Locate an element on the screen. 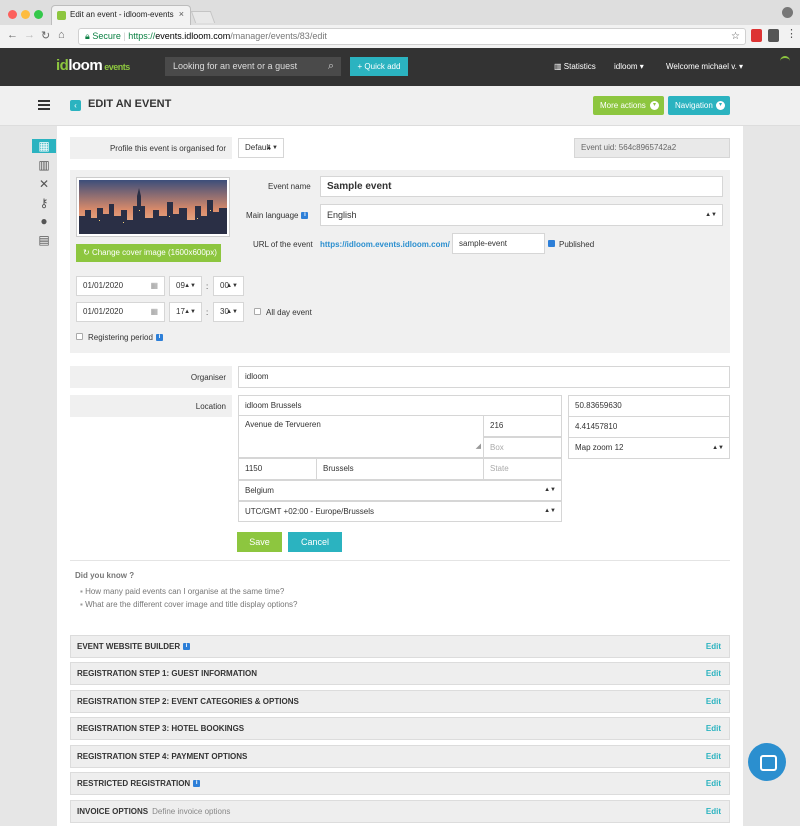 Image resolution: width=800 pixels, height=826 pixels. longitude-input: 4.41457810 is located at coordinates (649, 427).